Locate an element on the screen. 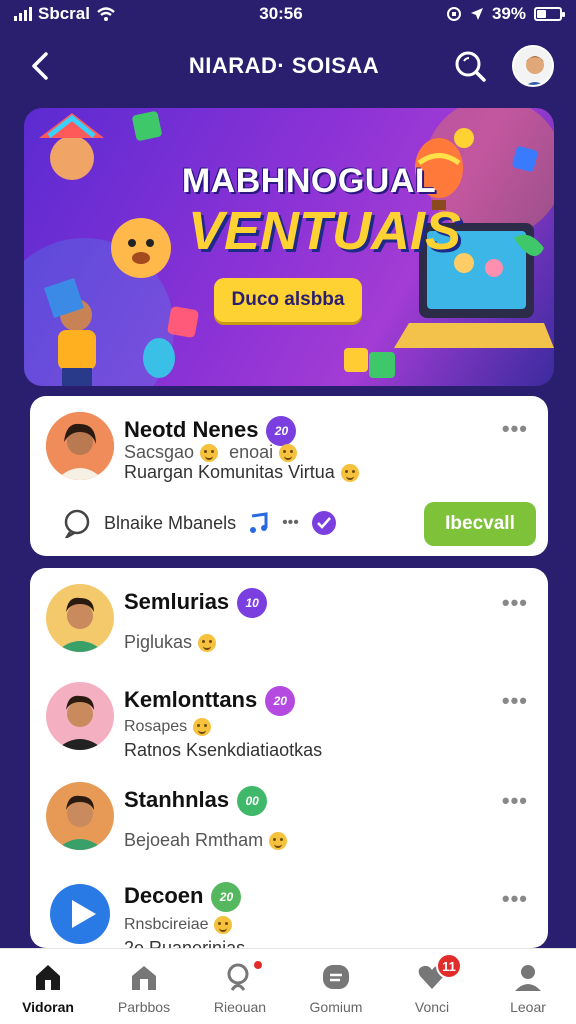  carrier-label: Sbcral is located at coordinates (64, 13).